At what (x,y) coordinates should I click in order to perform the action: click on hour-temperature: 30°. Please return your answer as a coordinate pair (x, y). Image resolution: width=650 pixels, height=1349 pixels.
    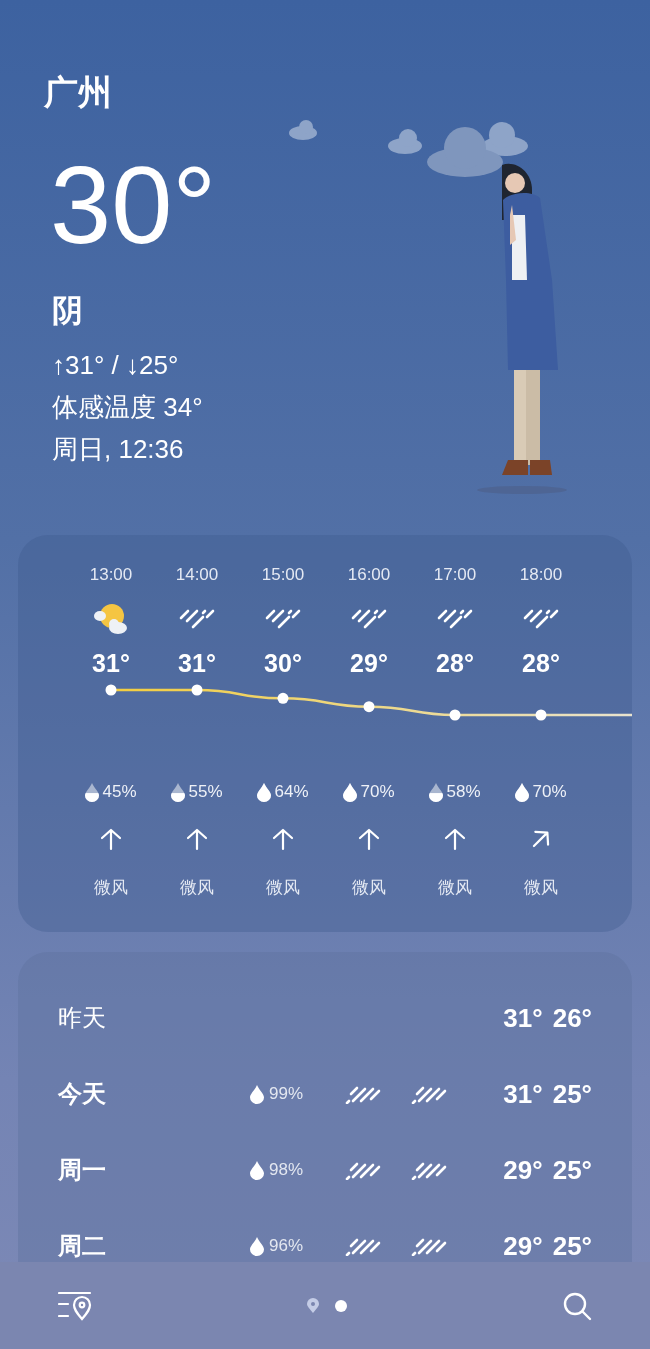
    Looking at the image, I should click on (283, 663).